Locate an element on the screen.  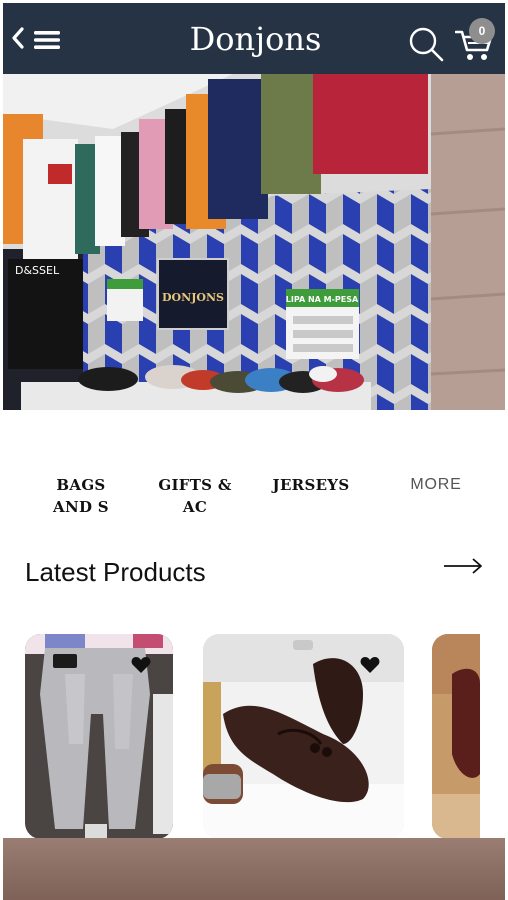
category-tab-jerseys: JERSEYS is located at coordinates (311, 485).